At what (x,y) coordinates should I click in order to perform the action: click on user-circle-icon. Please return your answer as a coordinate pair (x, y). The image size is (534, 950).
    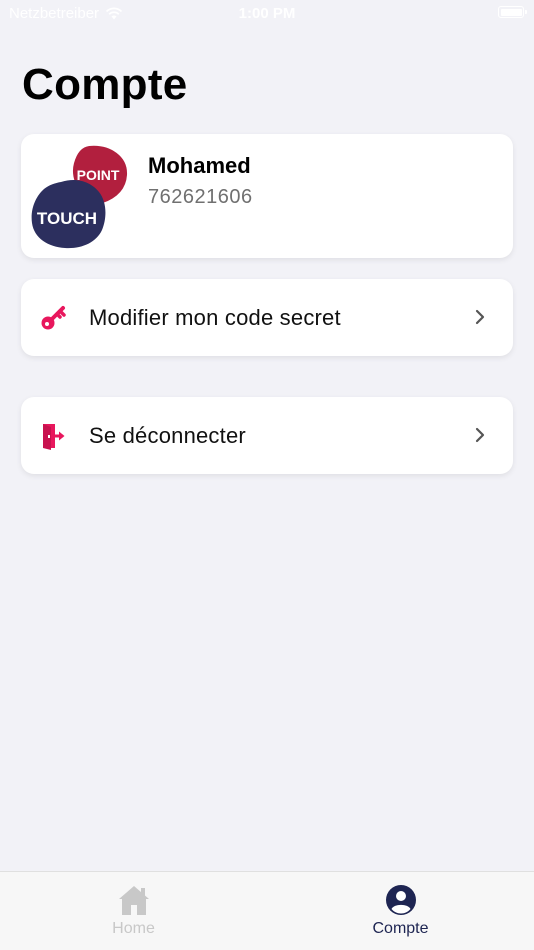
    Looking at the image, I should click on (400, 900).